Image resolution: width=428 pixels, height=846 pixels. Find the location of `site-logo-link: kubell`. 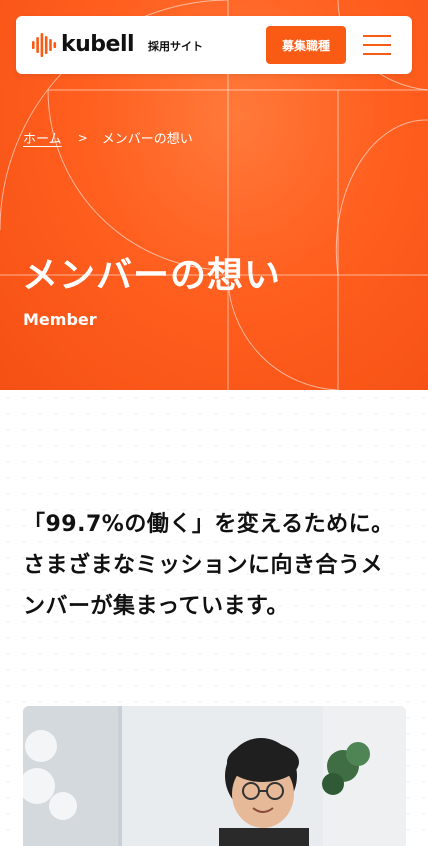

site-logo-link: kubell is located at coordinates (83, 44).